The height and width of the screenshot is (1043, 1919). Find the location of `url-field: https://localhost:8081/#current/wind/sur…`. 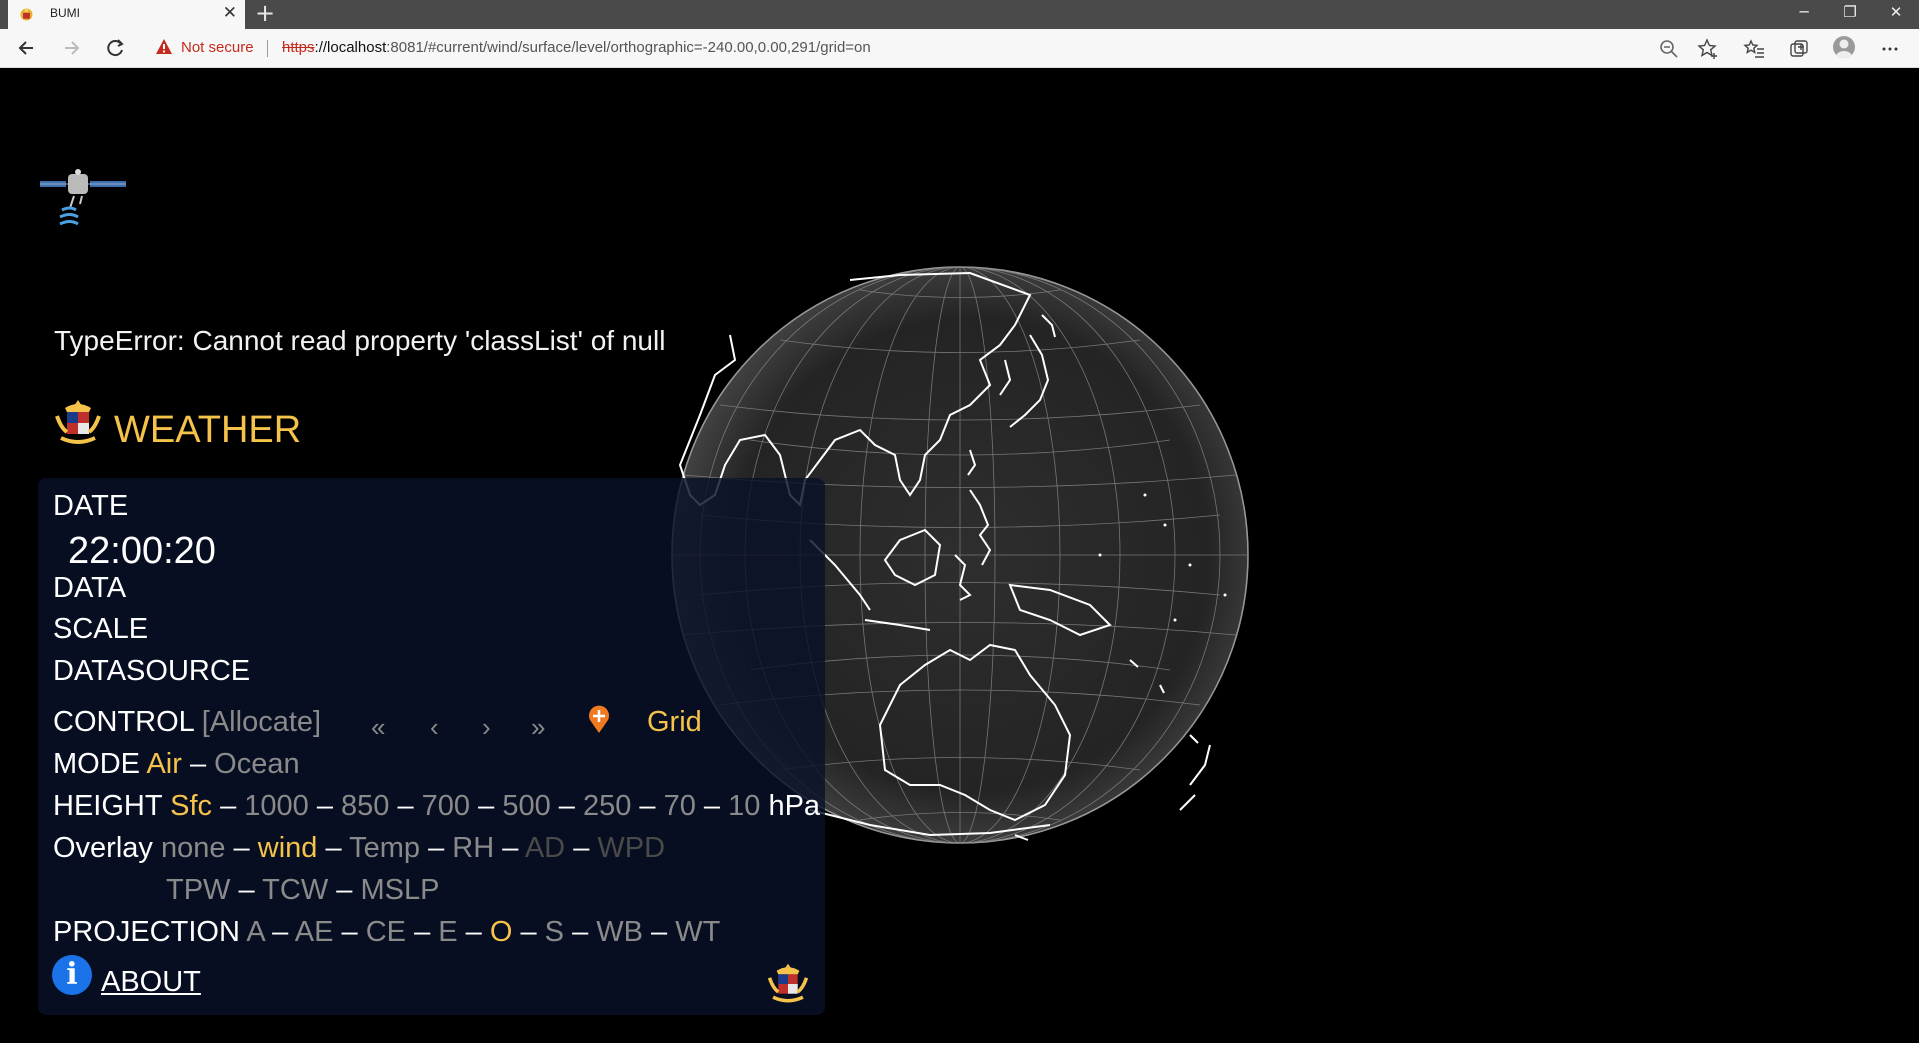

url-field: https://localhost:8081/#current/wind/sur… is located at coordinates (576, 47).